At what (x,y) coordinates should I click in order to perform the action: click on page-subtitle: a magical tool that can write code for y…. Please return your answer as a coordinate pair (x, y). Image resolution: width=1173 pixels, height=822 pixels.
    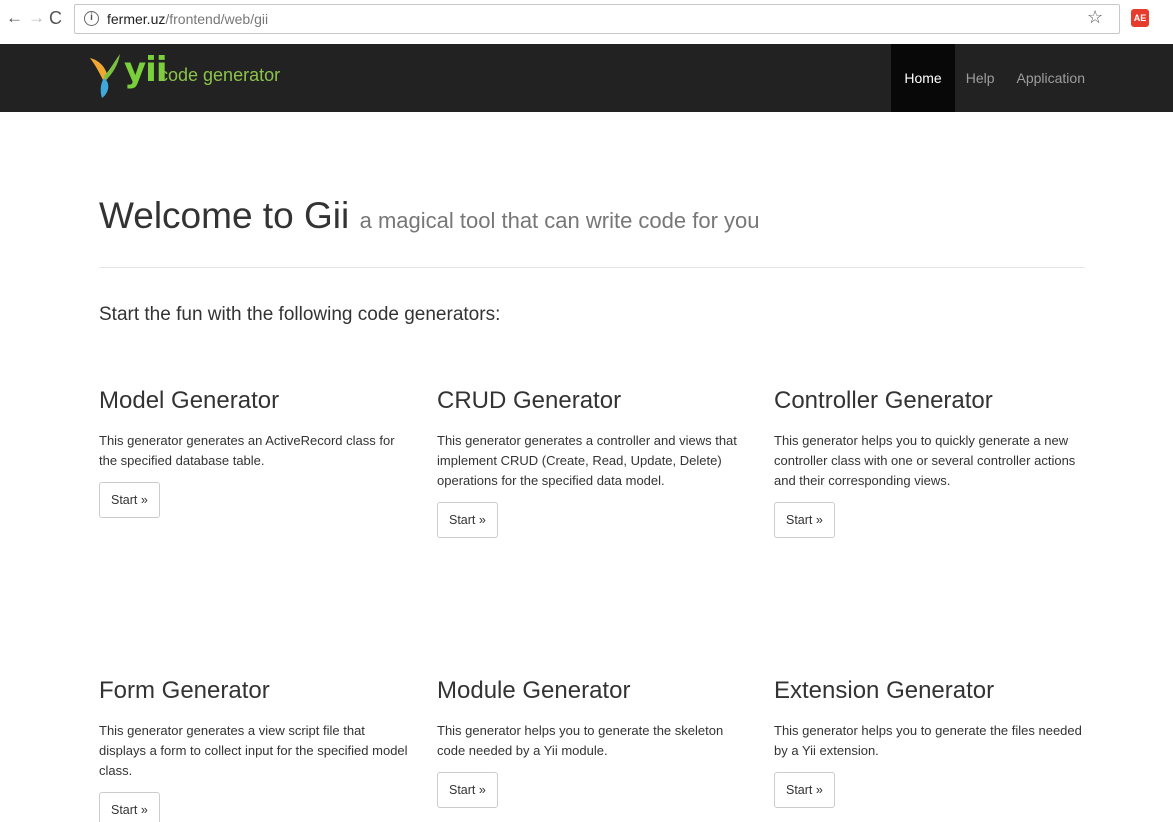
    Looking at the image, I should click on (559, 220).